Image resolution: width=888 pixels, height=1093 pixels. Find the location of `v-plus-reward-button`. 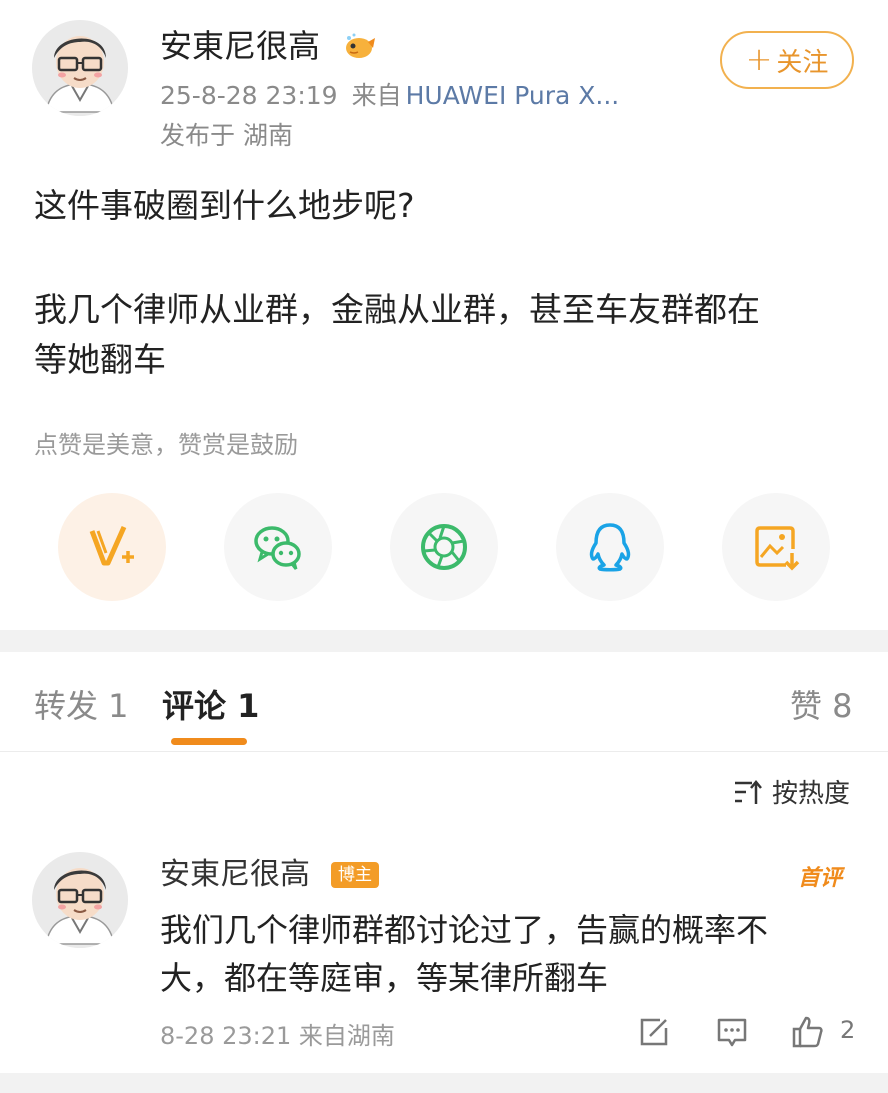

v-plus-reward-button is located at coordinates (112, 547).